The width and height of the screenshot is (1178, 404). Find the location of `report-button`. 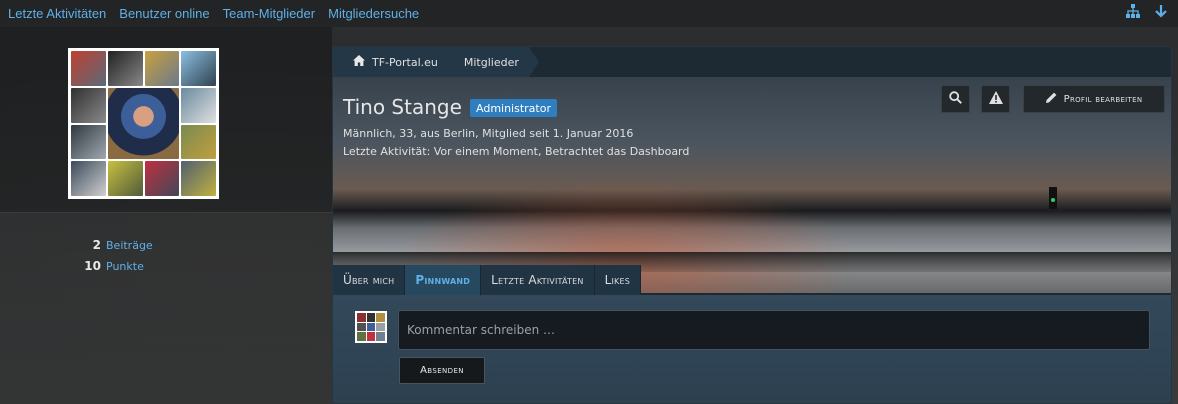

report-button is located at coordinates (995, 99).